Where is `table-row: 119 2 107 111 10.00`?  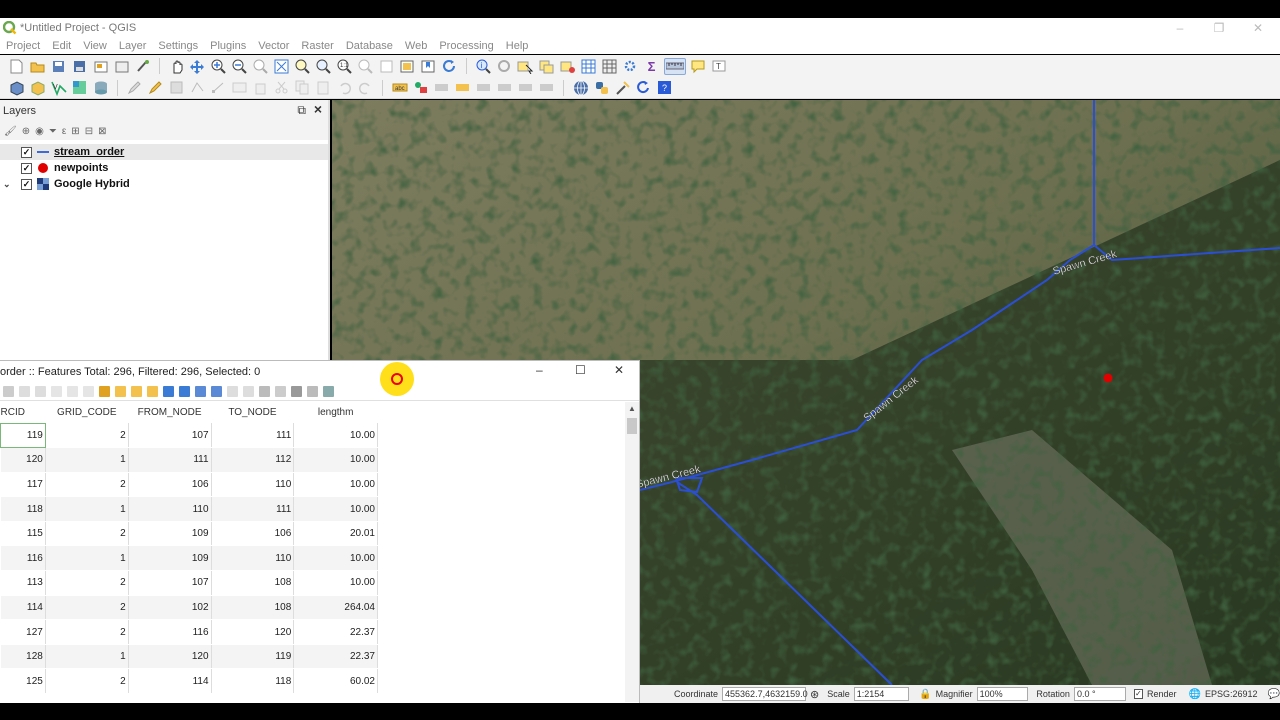
table-row: 119 2 107 111 10.00 is located at coordinates (189, 435).